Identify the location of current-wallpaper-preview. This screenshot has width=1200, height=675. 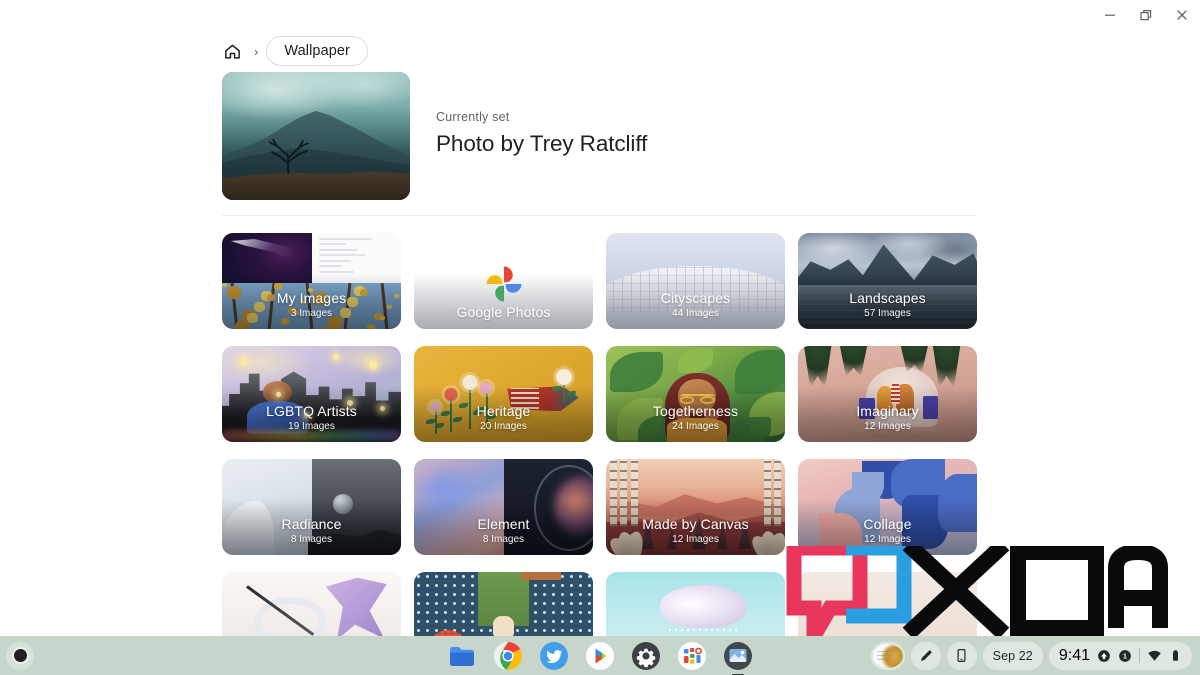
(316, 136).